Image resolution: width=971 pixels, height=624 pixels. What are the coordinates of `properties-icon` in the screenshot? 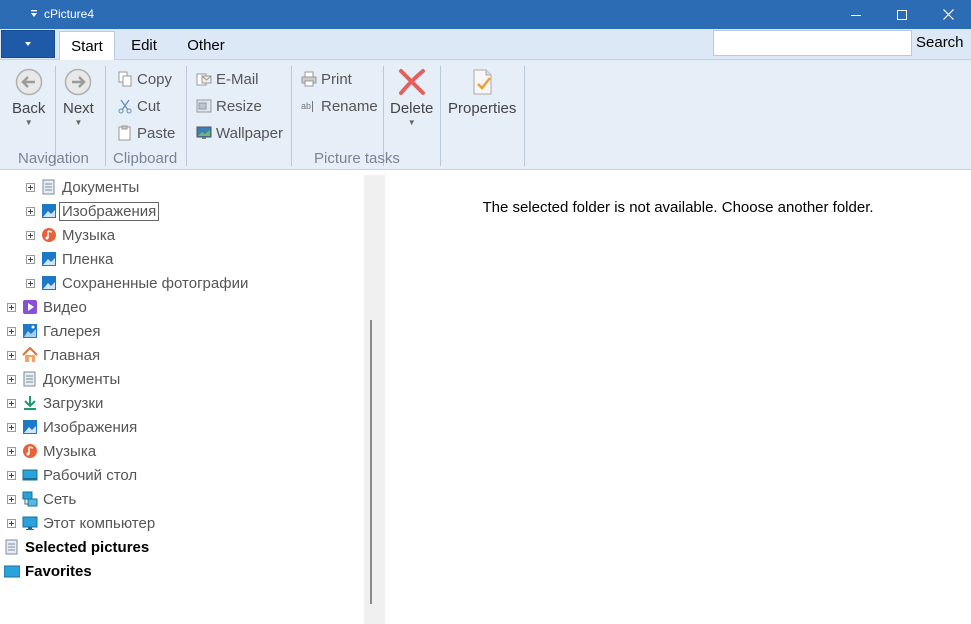 It's located at (482, 82).